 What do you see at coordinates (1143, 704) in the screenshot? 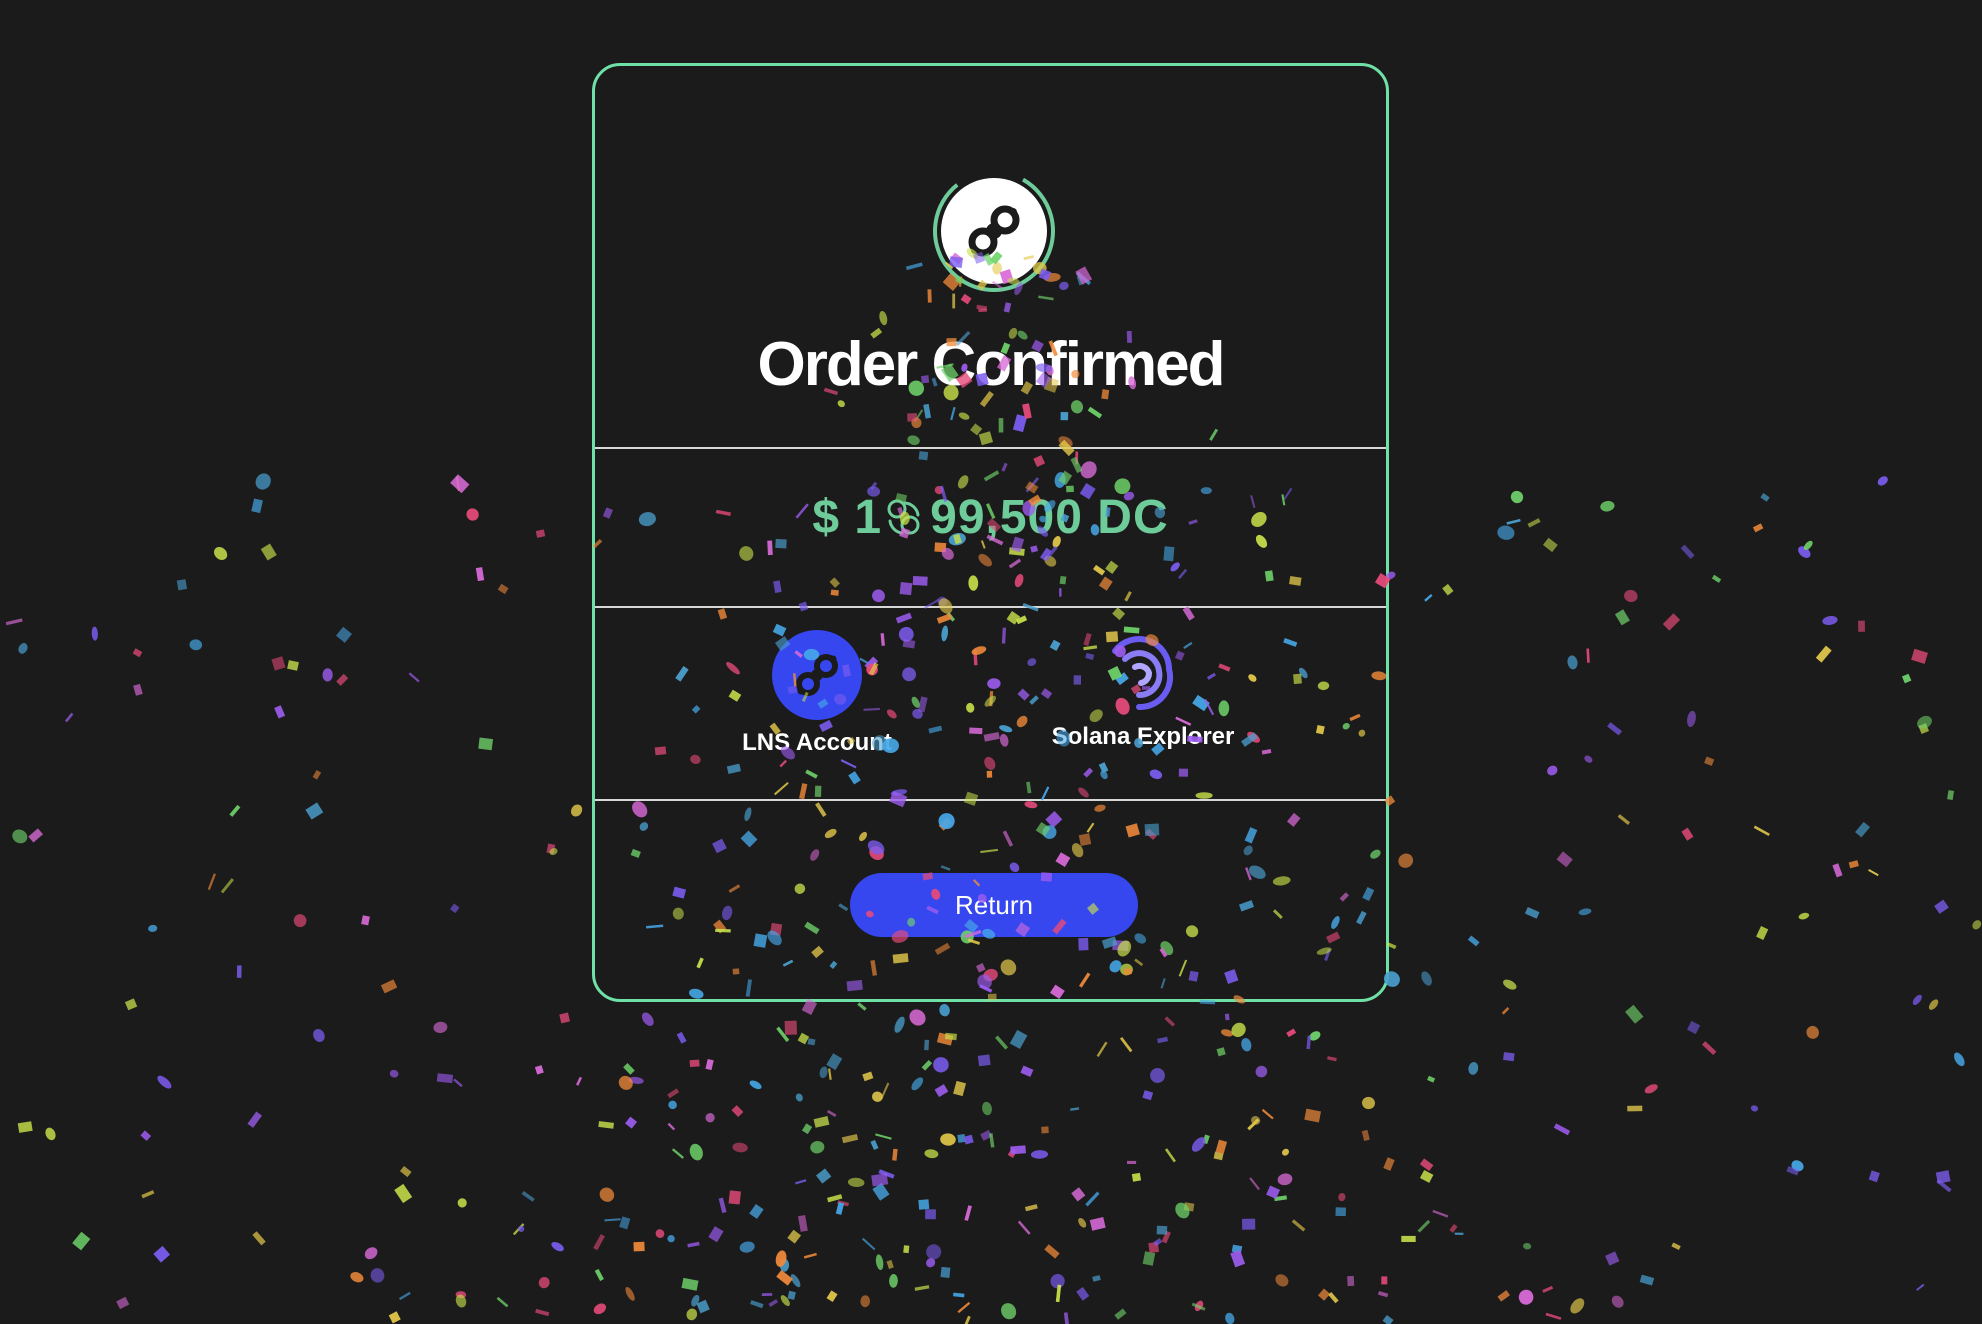
I see `solana-explorer-link: Solana Explorer` at bounding box center [1143, 704].